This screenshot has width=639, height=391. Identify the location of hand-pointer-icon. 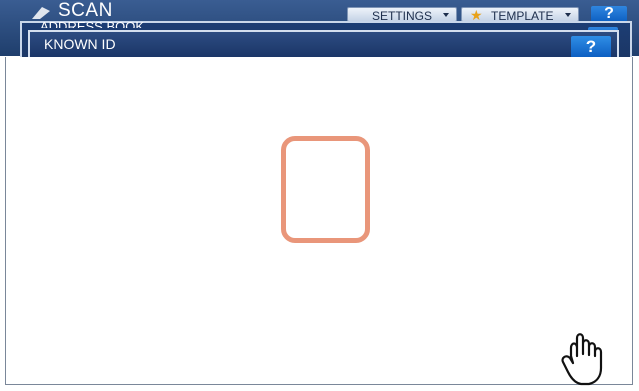
(585, 358).